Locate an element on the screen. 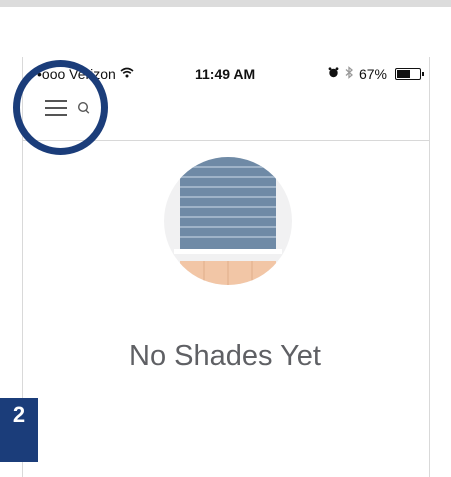 The width and height of the screenshot is (451, 477). bluetooth-icon is located at coordinates (349, 74).